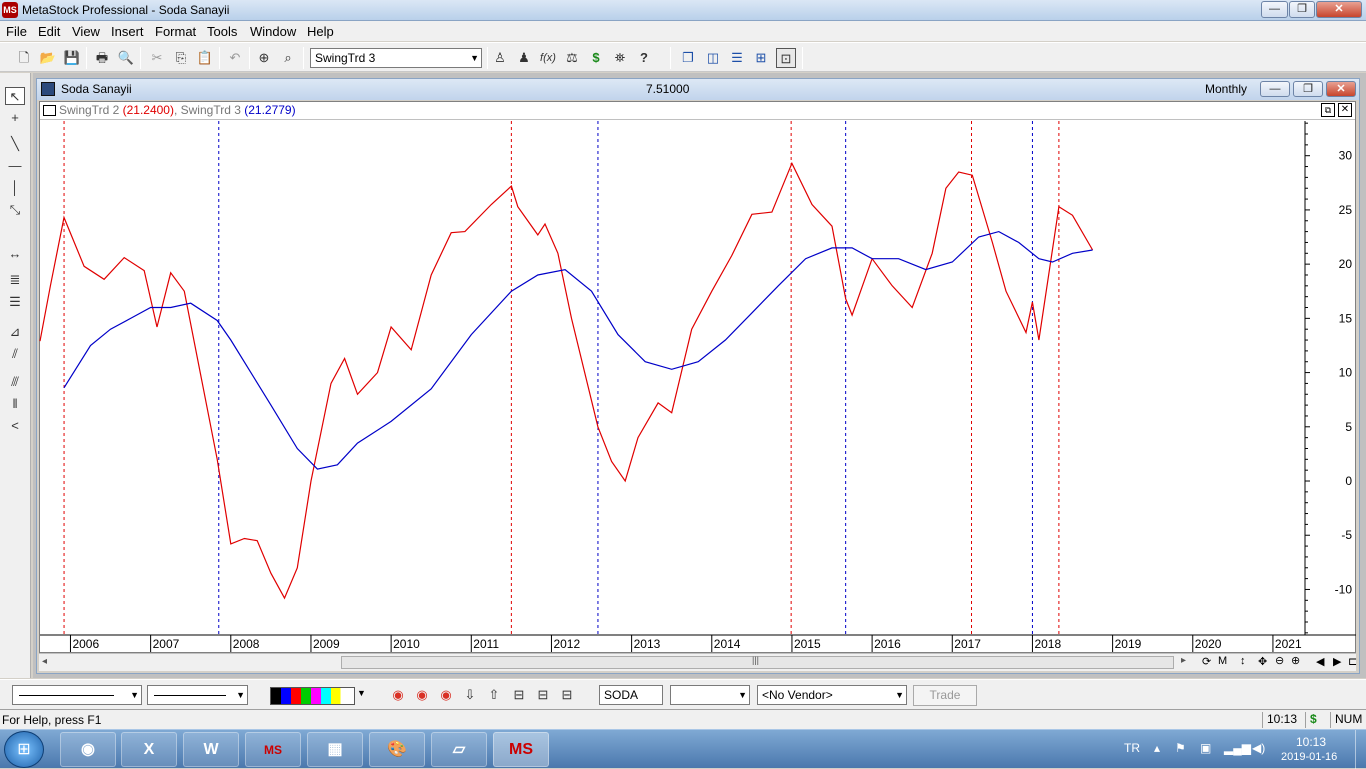  Describe the element at coordinates (44, 661) in the screenshot. I see `scroll-left-icon: ◂` at that location.